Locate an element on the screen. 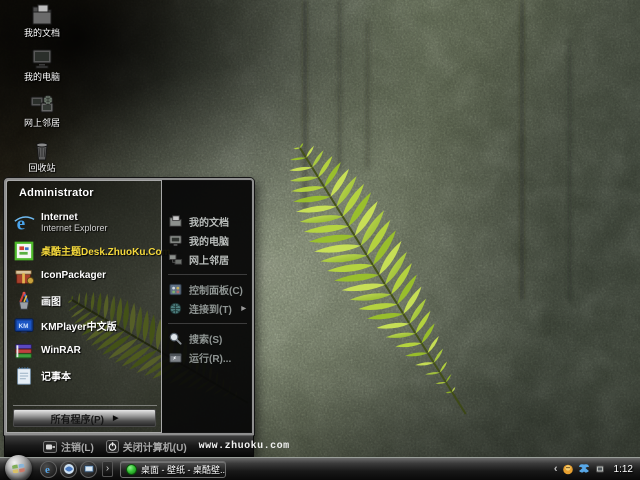 The image size is (640, 480). start-menu-item-internet-explorer: e Internet Internet Explorer is located at coordinates (85, 222).